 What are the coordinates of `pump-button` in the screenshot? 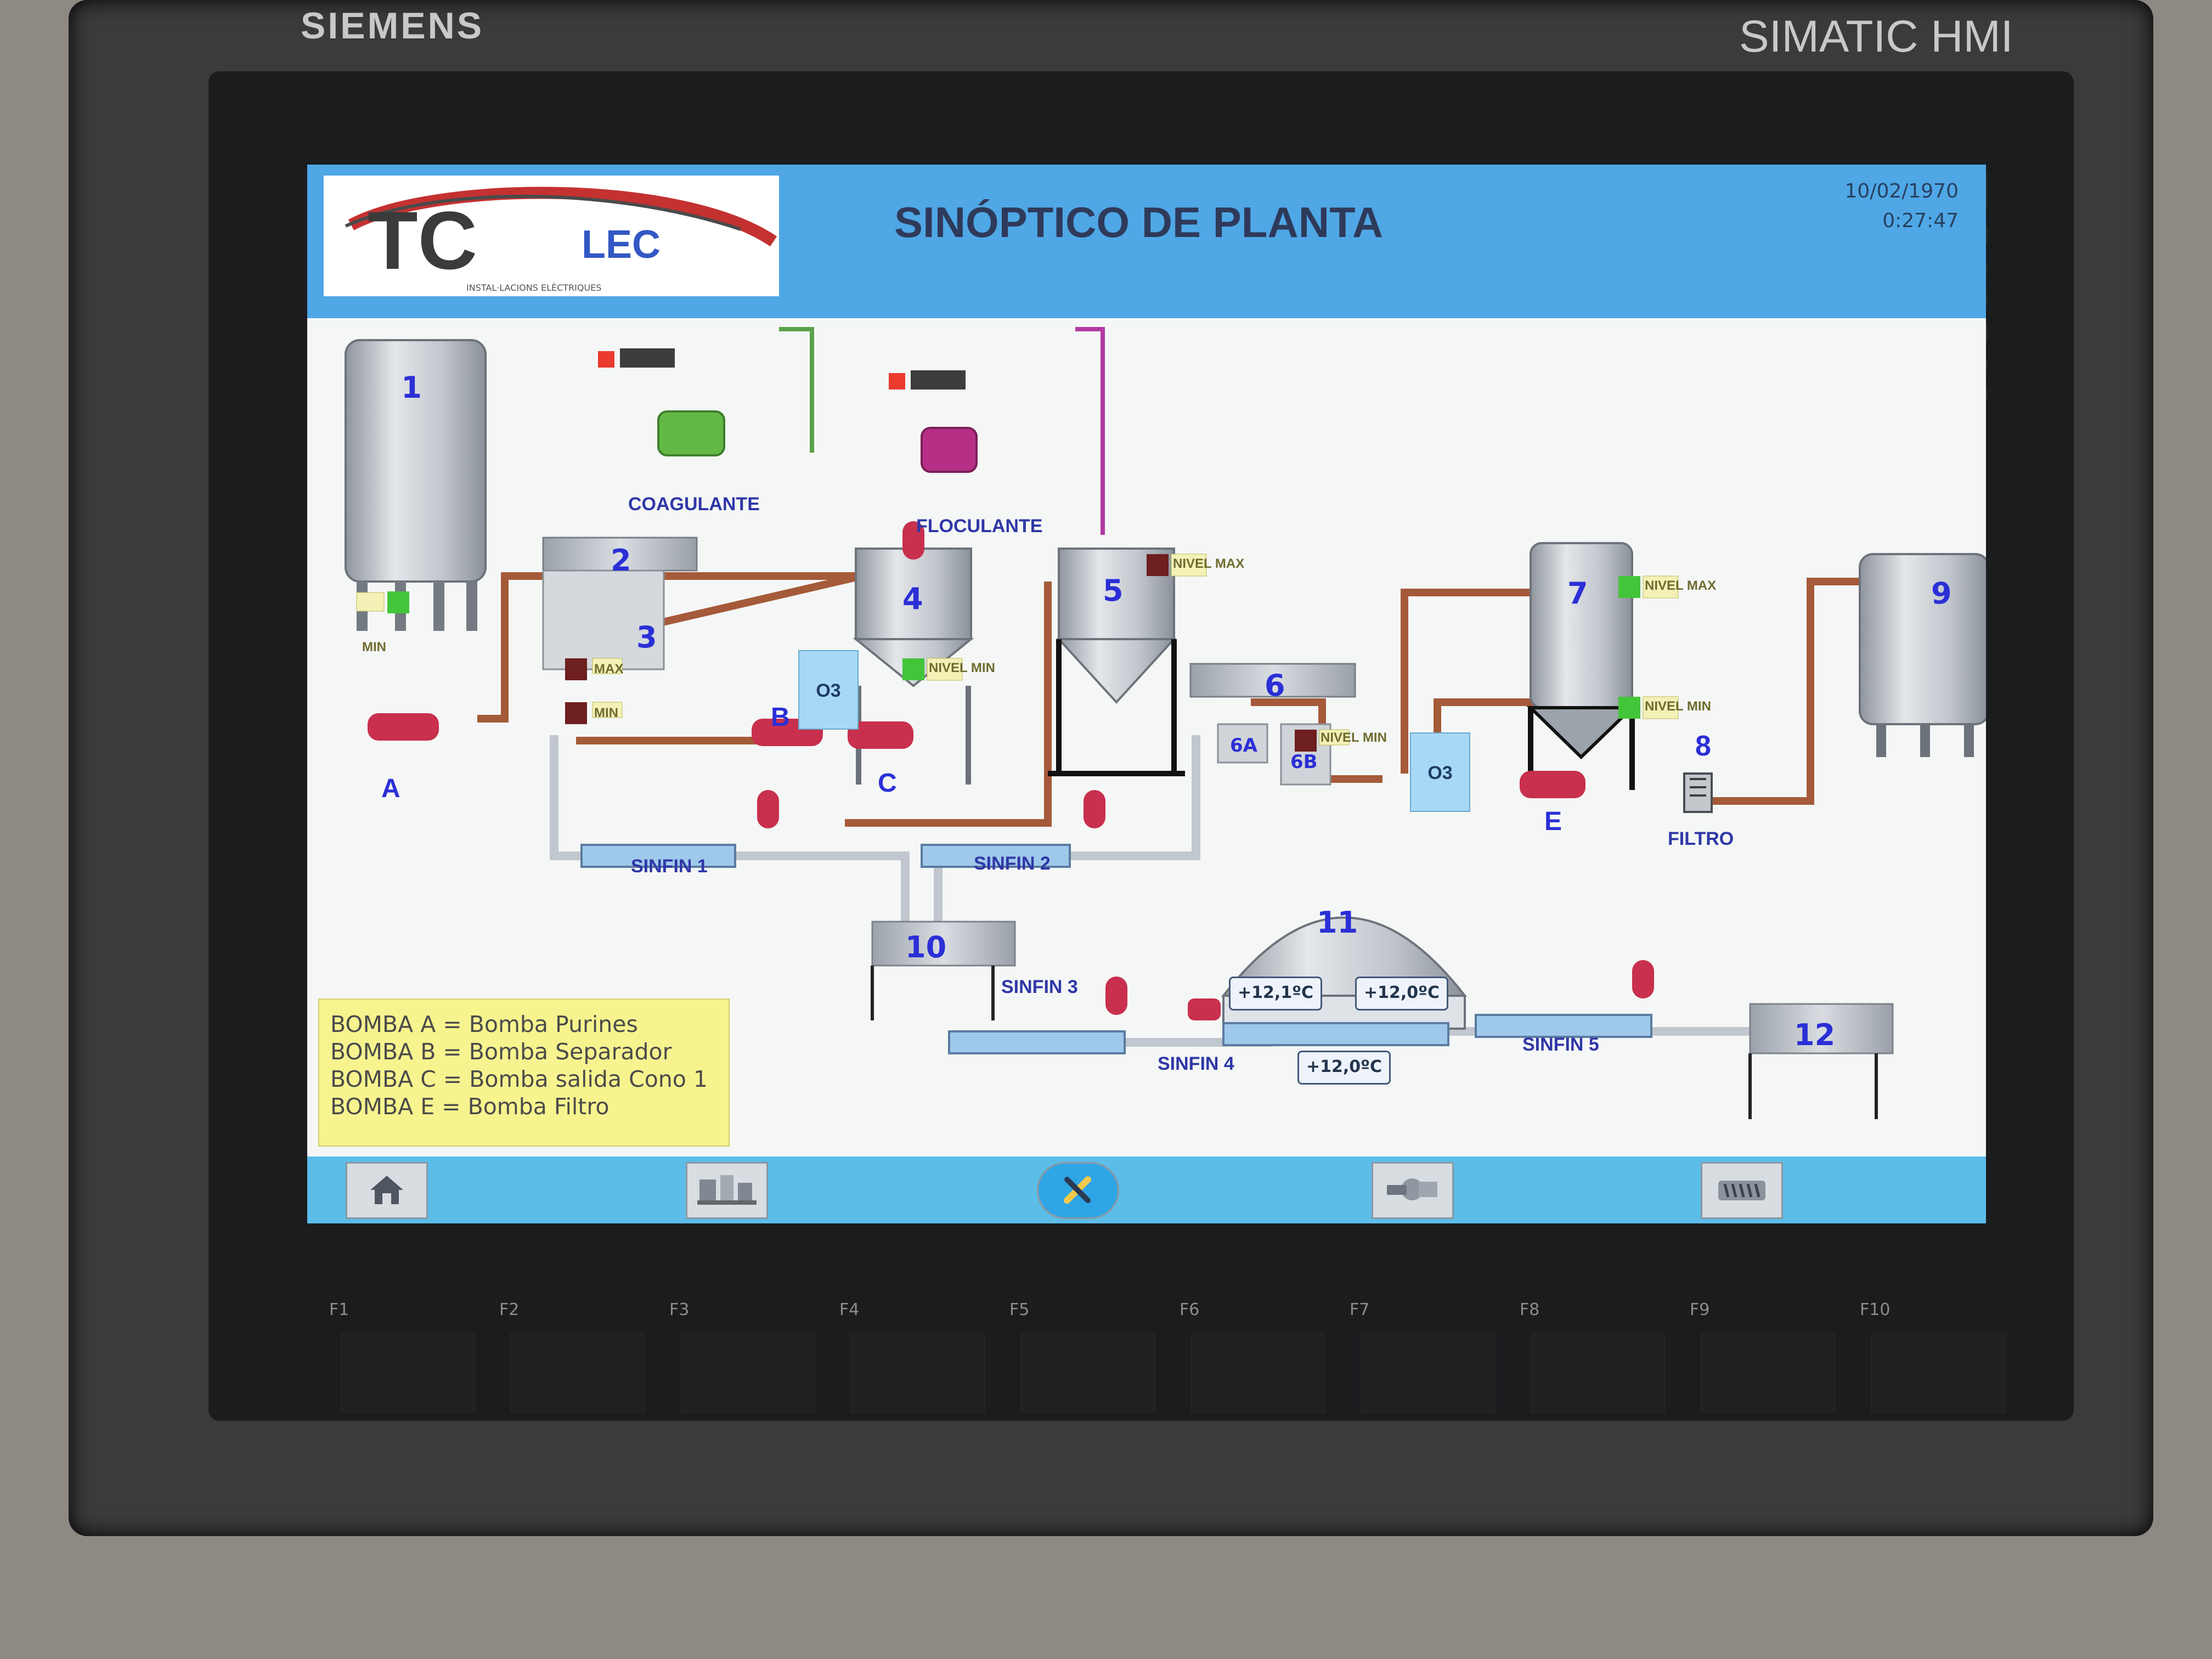 It's located at (1413, 1190).